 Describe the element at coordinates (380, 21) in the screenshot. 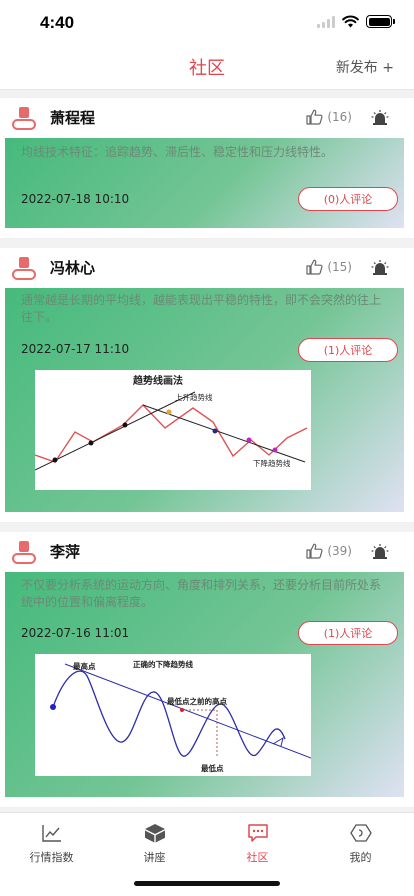

I see `battery-icon` at that location.